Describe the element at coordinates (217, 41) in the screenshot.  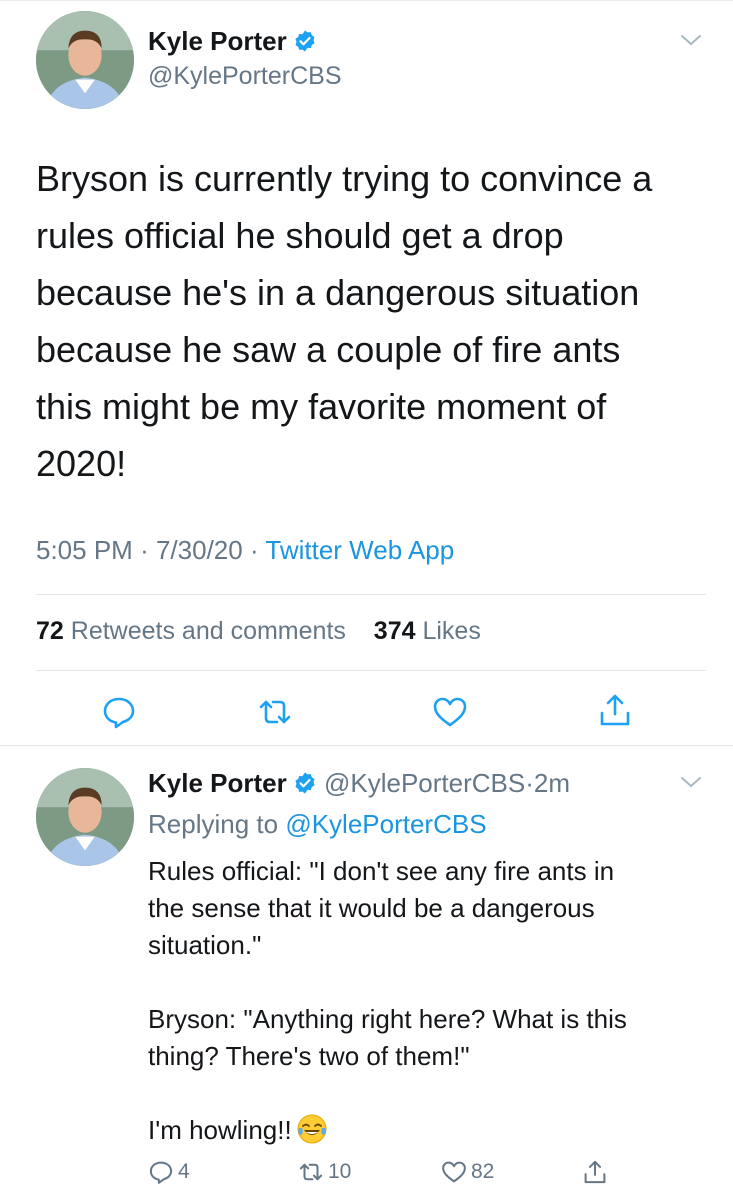
I see `author-name-text: Kyle Porter` at that location.